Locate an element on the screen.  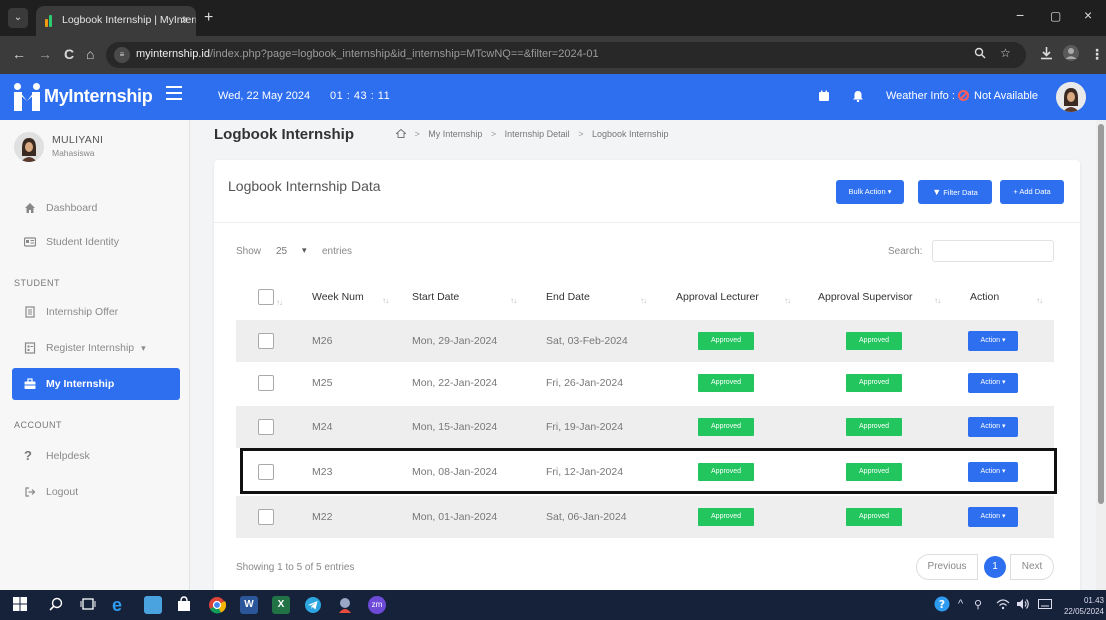
photos-icon is located at coordinates (153, 605).